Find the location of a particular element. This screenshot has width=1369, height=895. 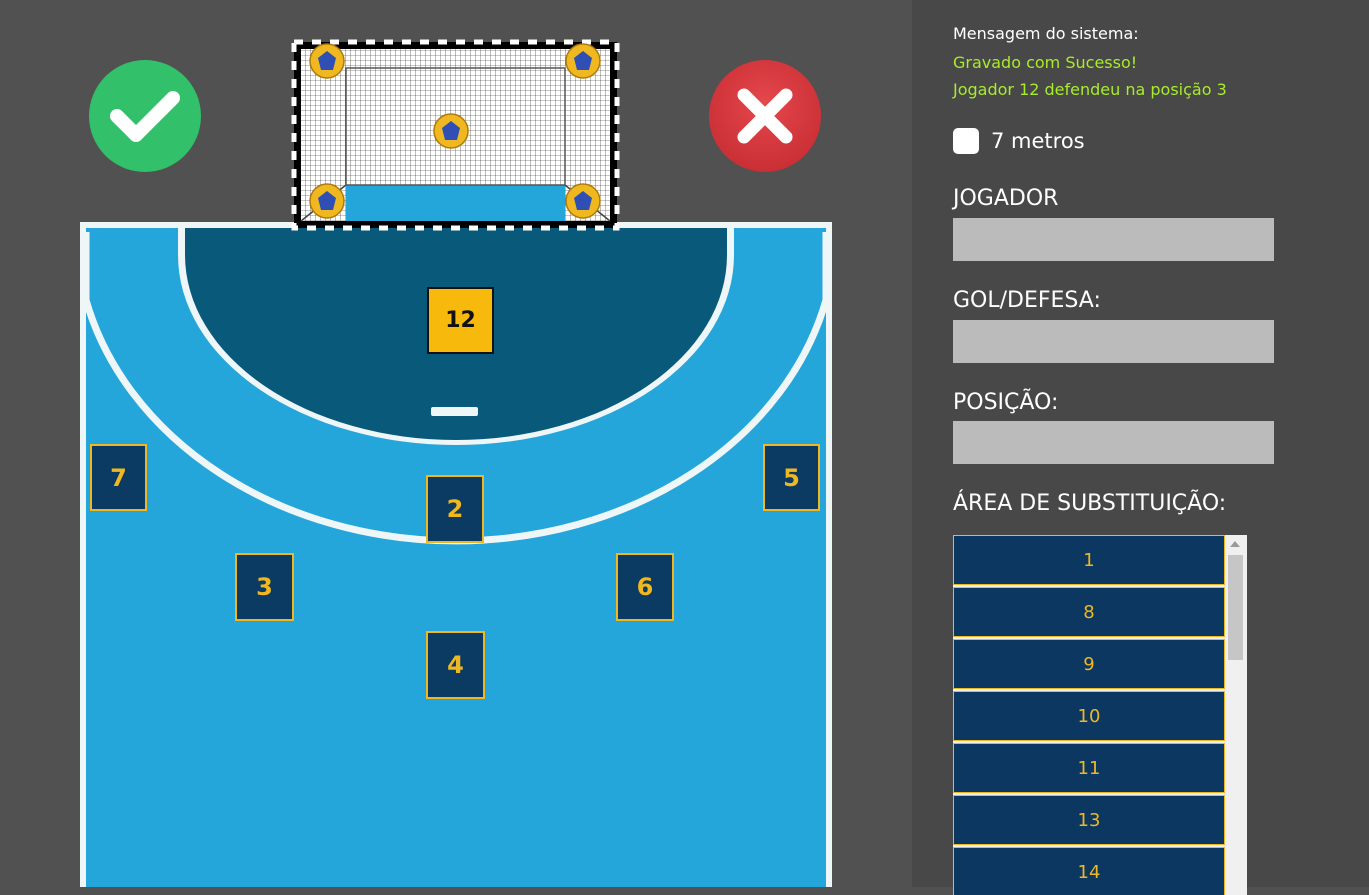

position-2-button: 2 is located at coordinates (455, 509).